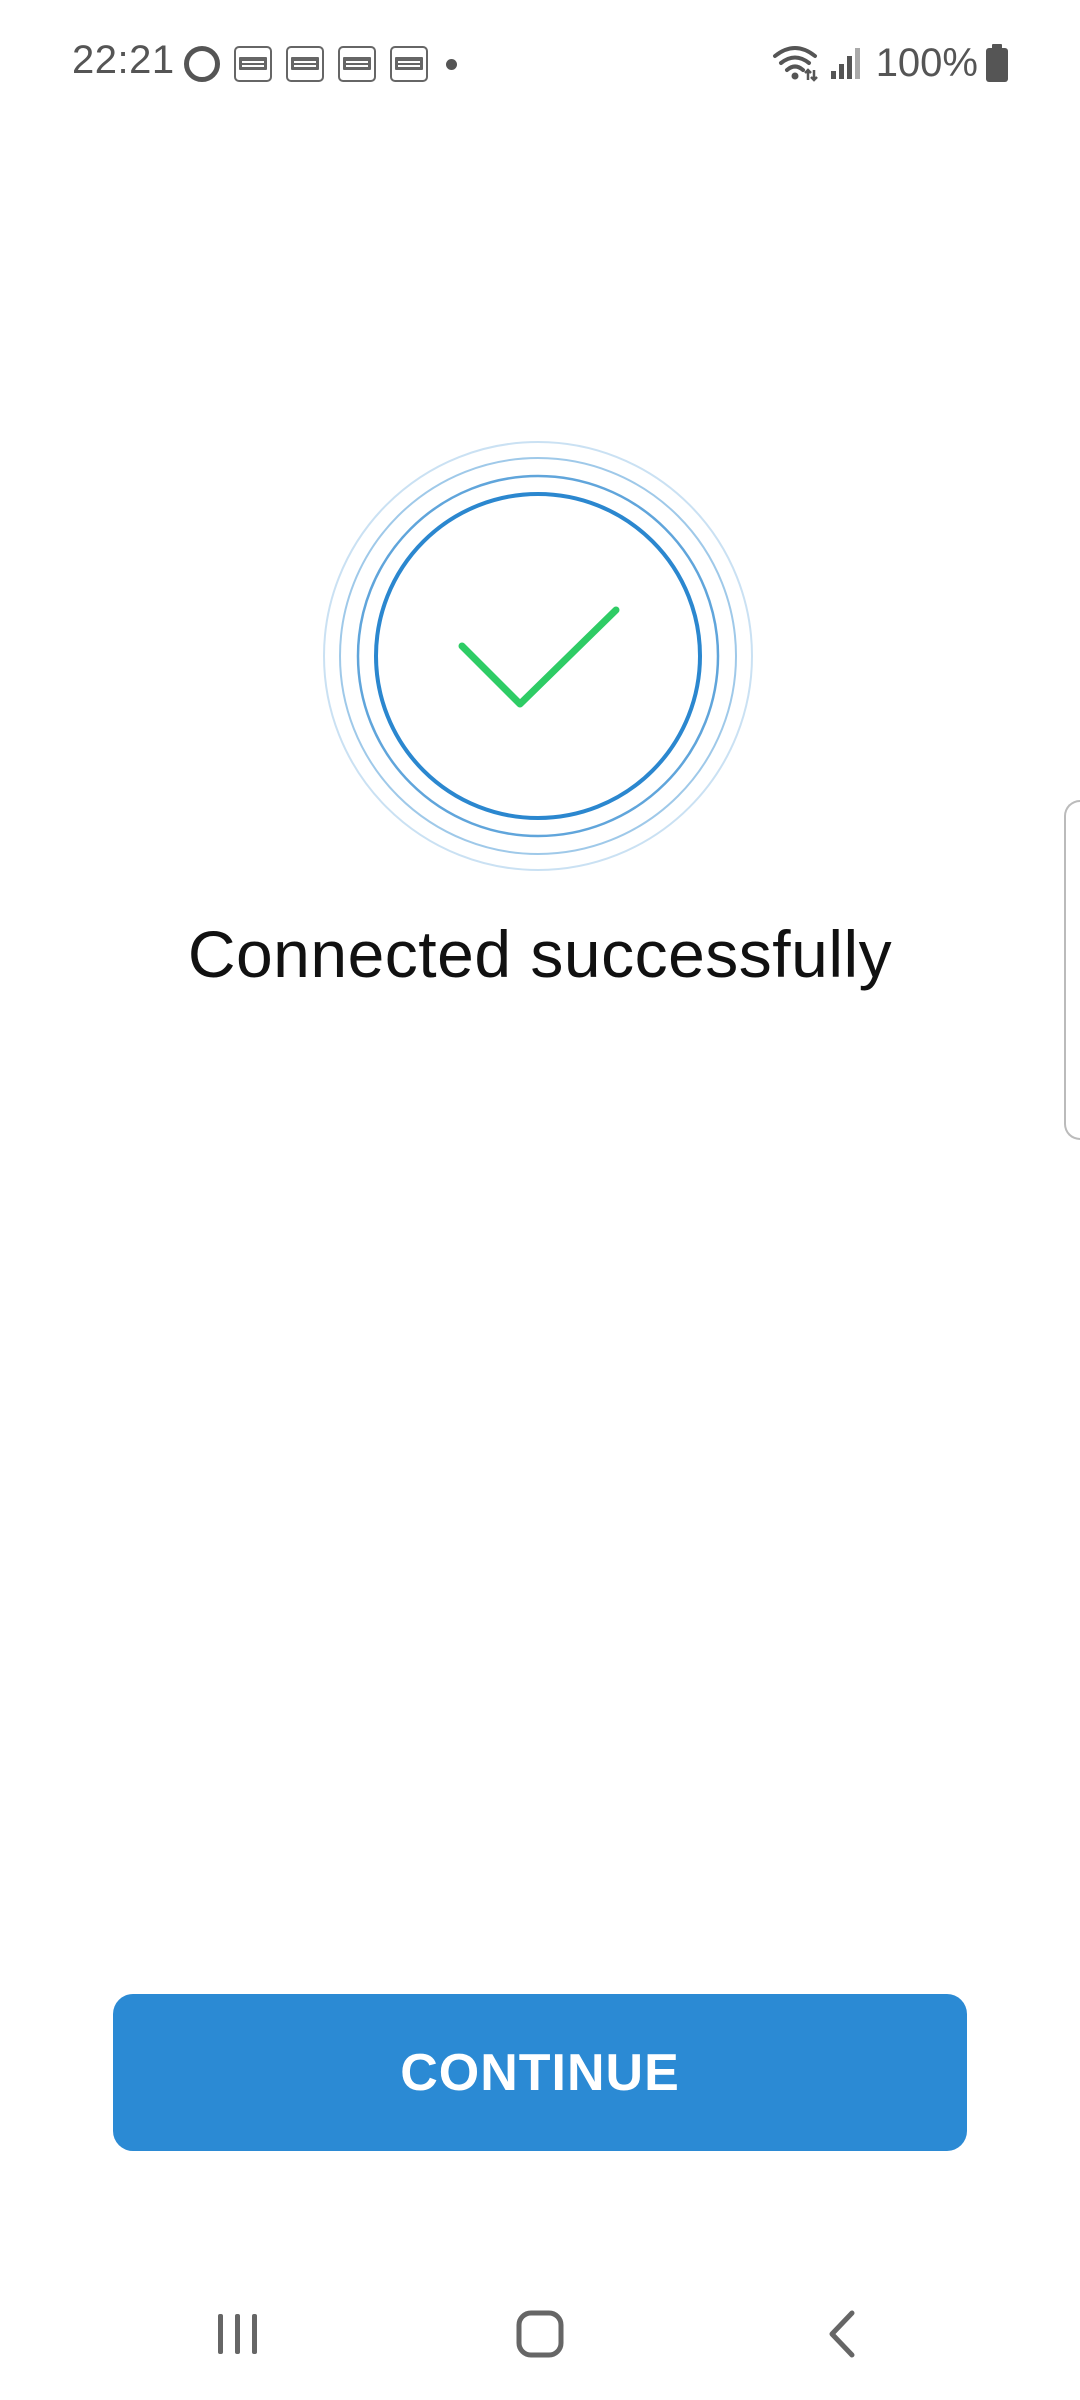 The width and height of the screenshot is (1080, 2400). I want to click on wifi-icon, so click(795, 64).